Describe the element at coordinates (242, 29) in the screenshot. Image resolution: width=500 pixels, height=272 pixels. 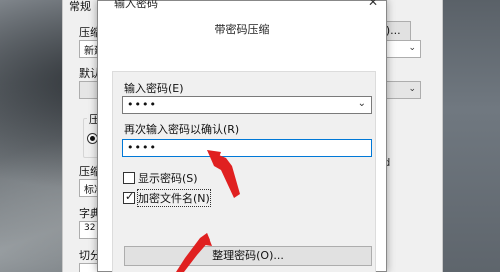
I see `dialog-heading: 带密码压缩` at that location.